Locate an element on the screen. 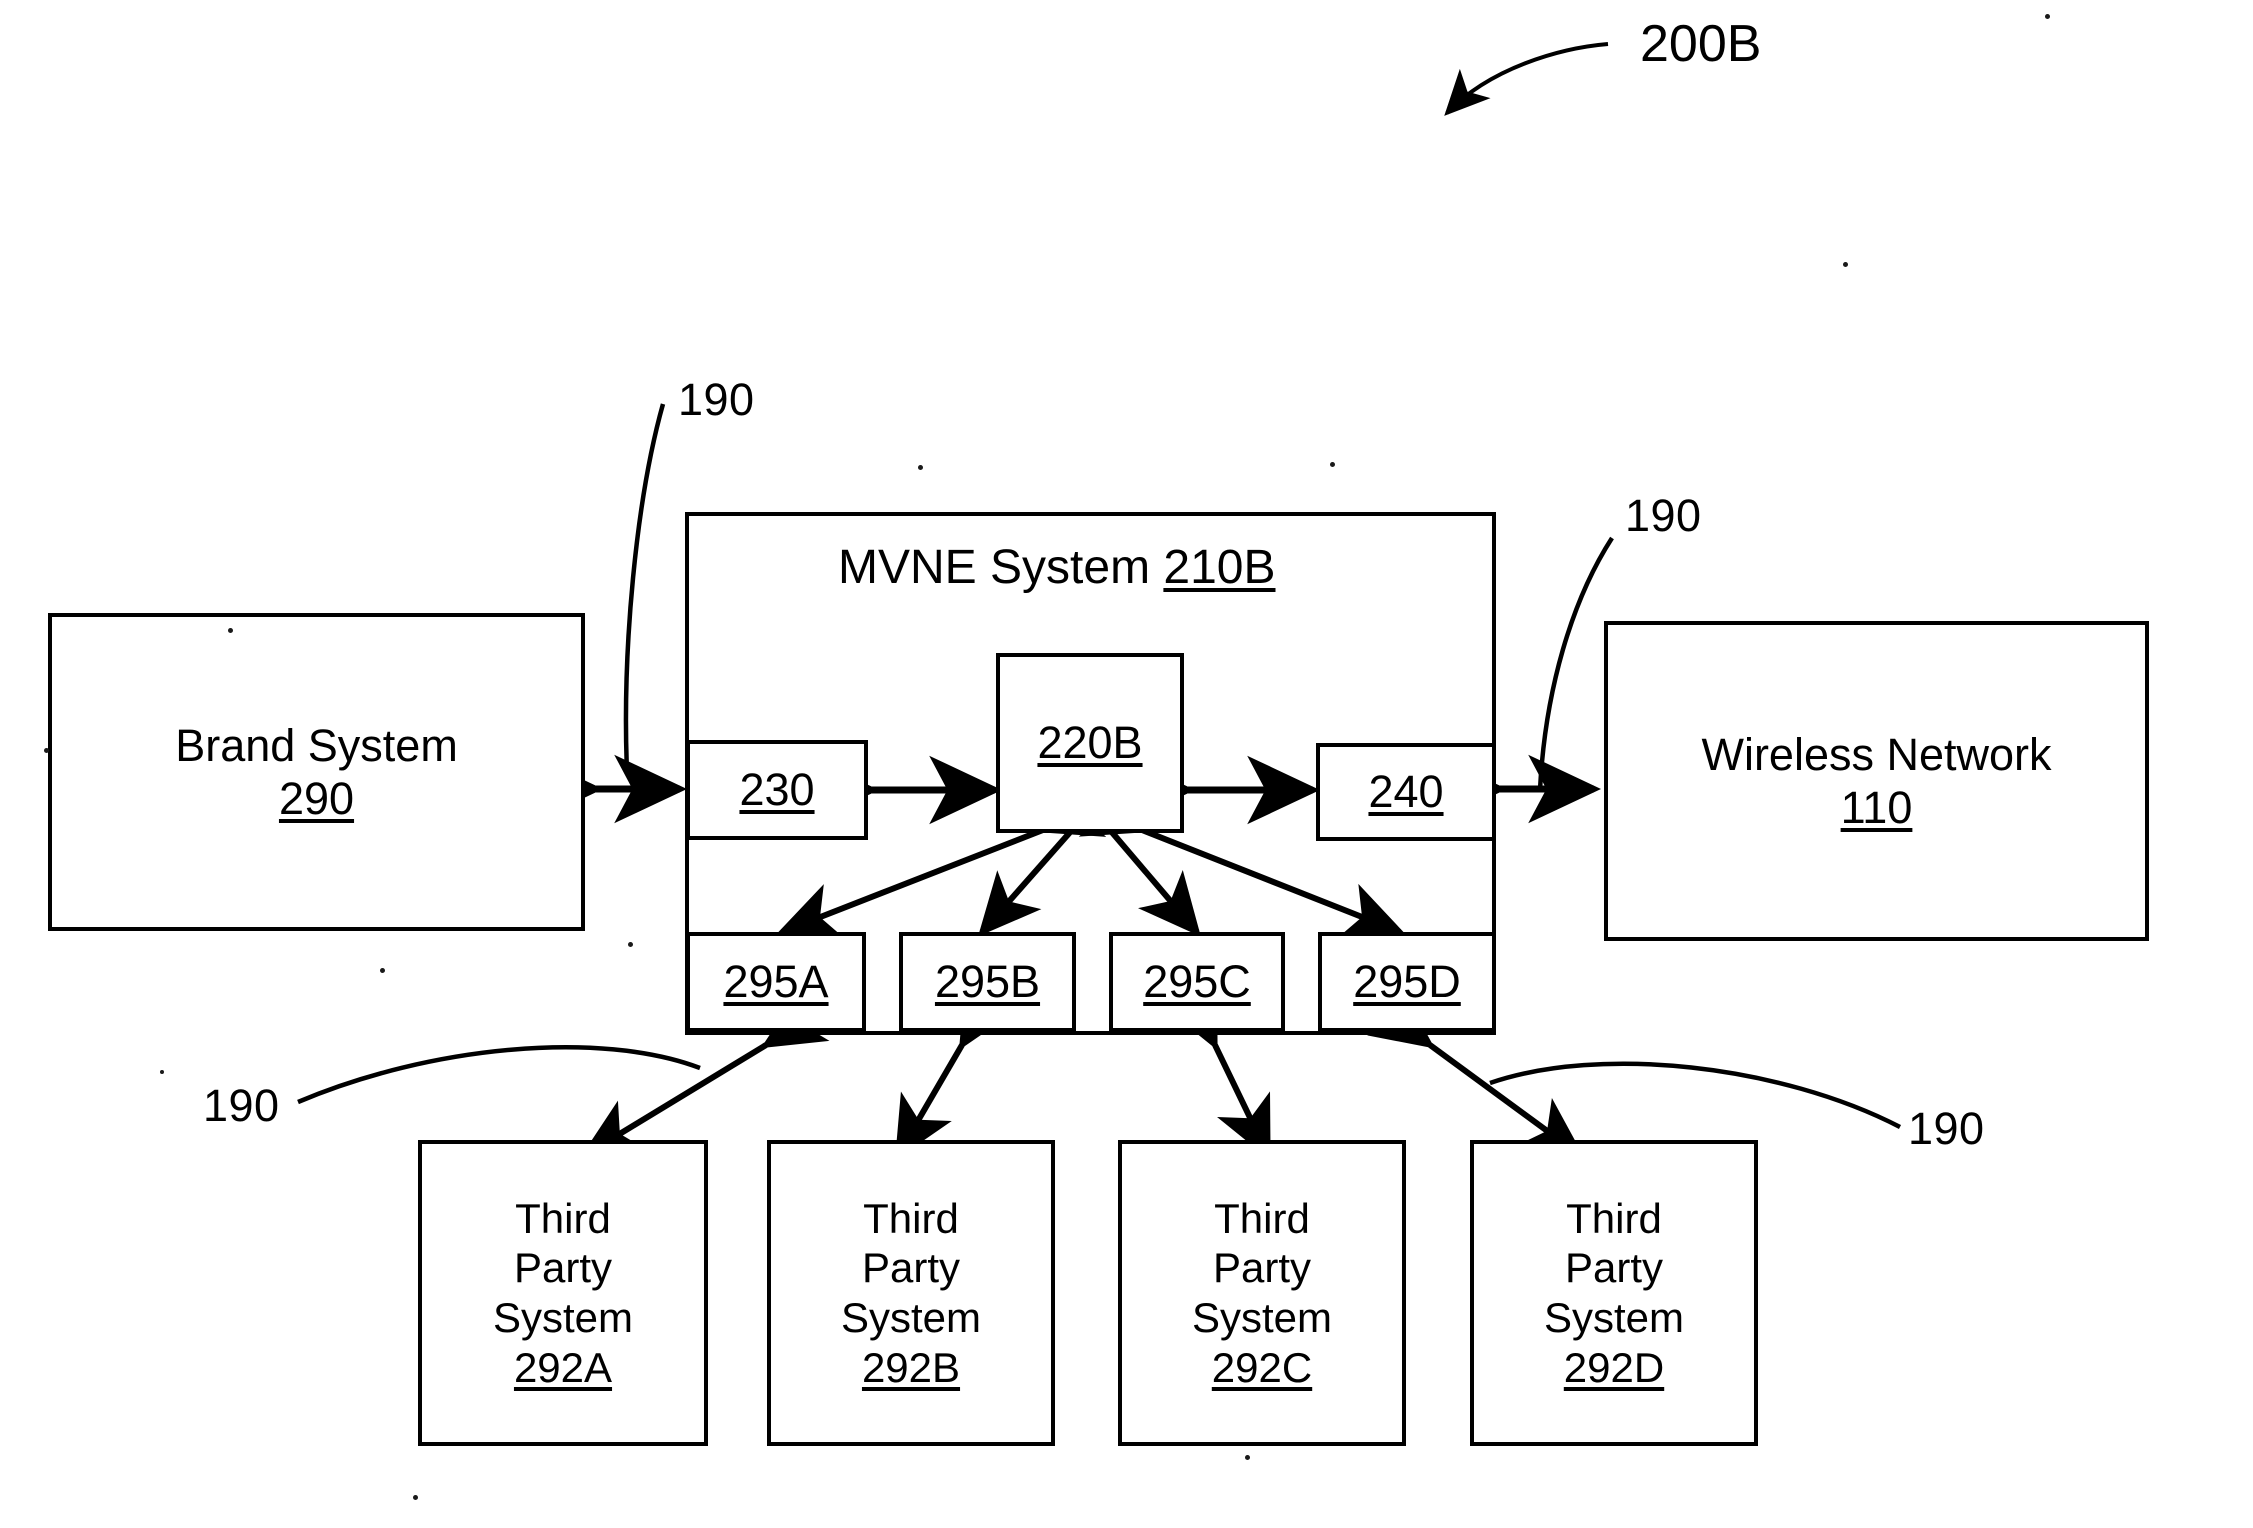 The width and height of the screenshot is (2253, 1528). leader-190-top-right is located at coordinates (1575, 663).